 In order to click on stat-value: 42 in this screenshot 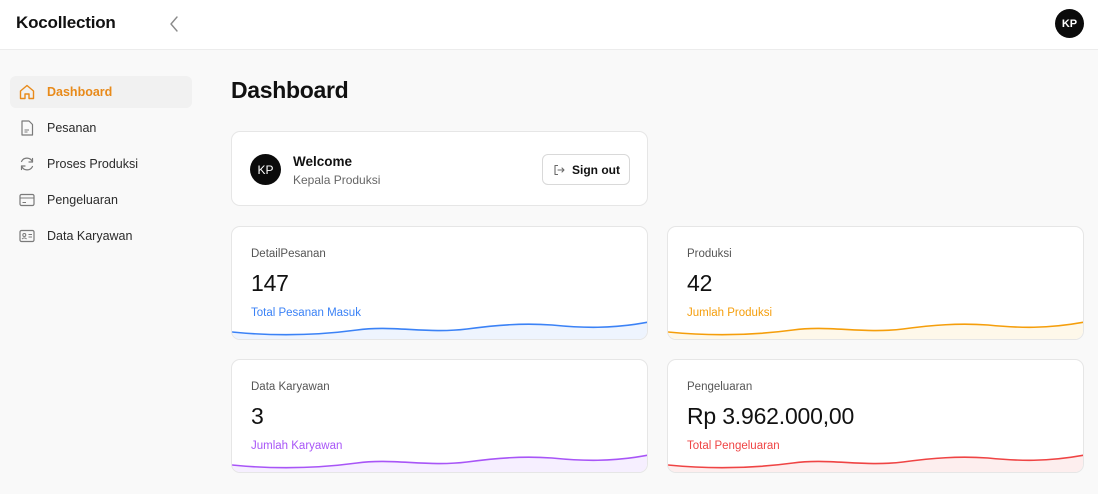, I will do `click(700, 283)`.